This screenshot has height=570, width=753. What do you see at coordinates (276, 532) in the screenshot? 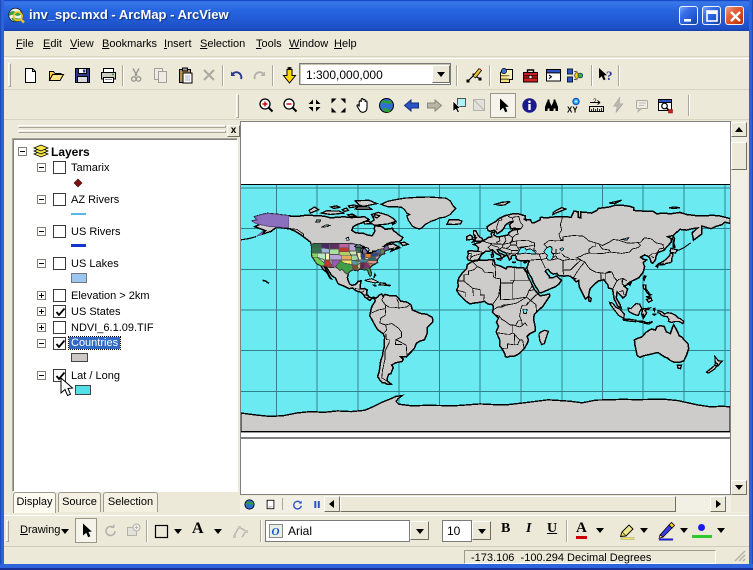
I see `svg-text: O` at bounding box center [276, 532].